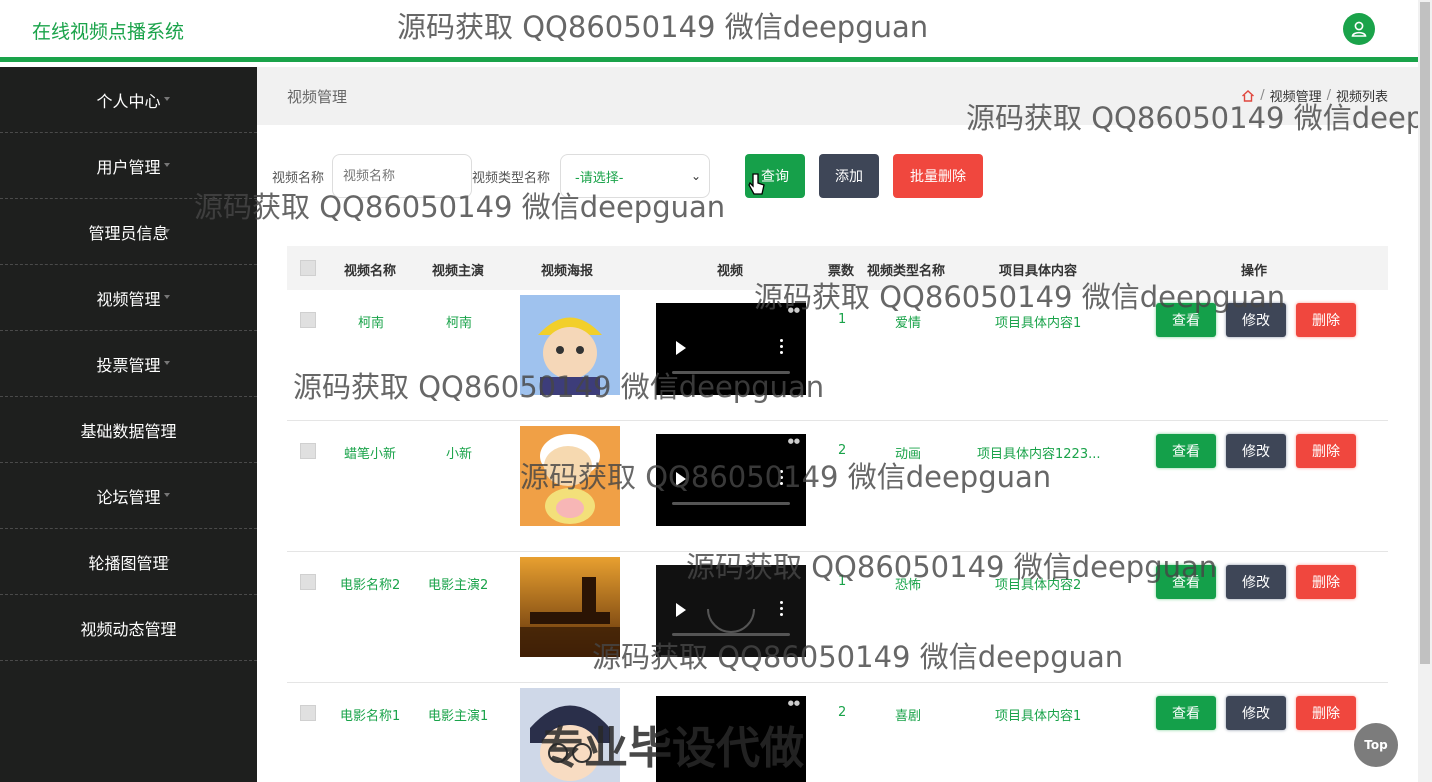  I want to click on column-header: 视频海报, so click(567, 271).